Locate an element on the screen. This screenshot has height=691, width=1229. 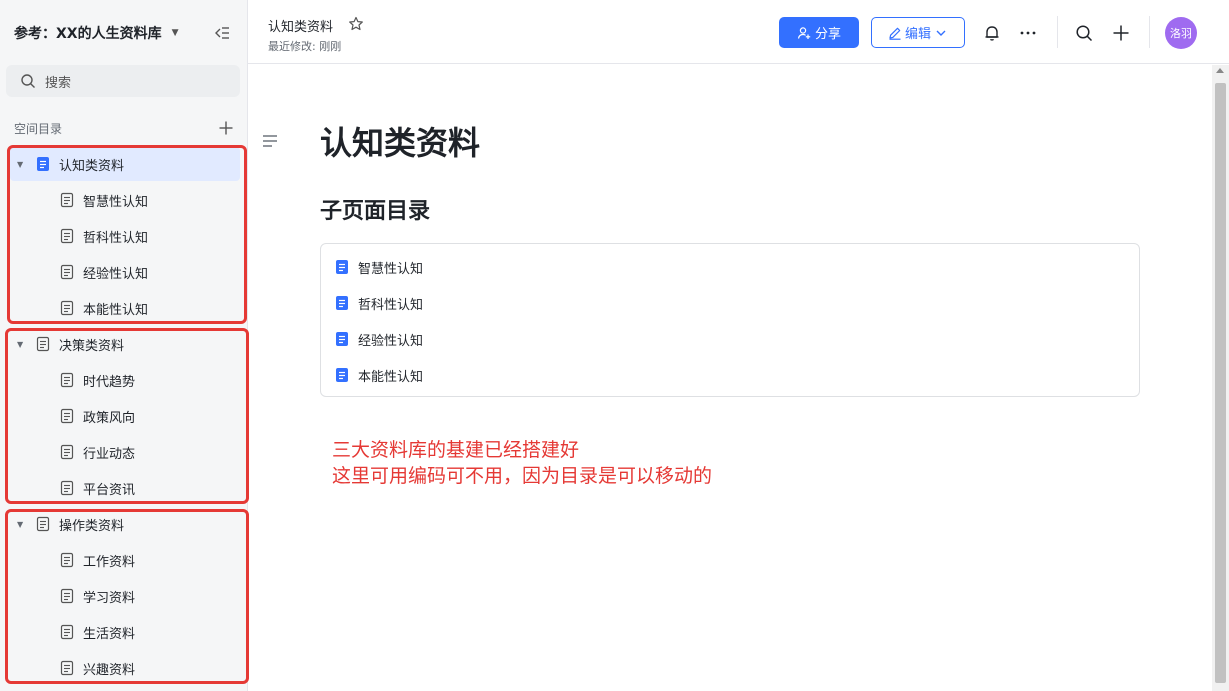
tree-node-cognition: ▼ 认知类资料 is located at coordinates (125, 164).